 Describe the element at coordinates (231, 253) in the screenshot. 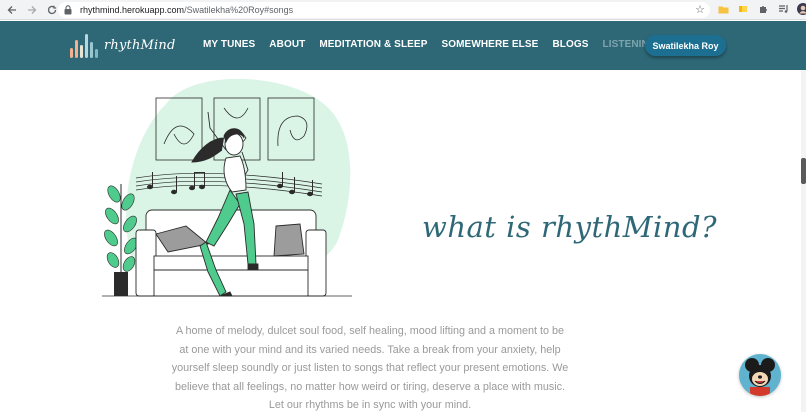

I see `sofa-icon` at that location.